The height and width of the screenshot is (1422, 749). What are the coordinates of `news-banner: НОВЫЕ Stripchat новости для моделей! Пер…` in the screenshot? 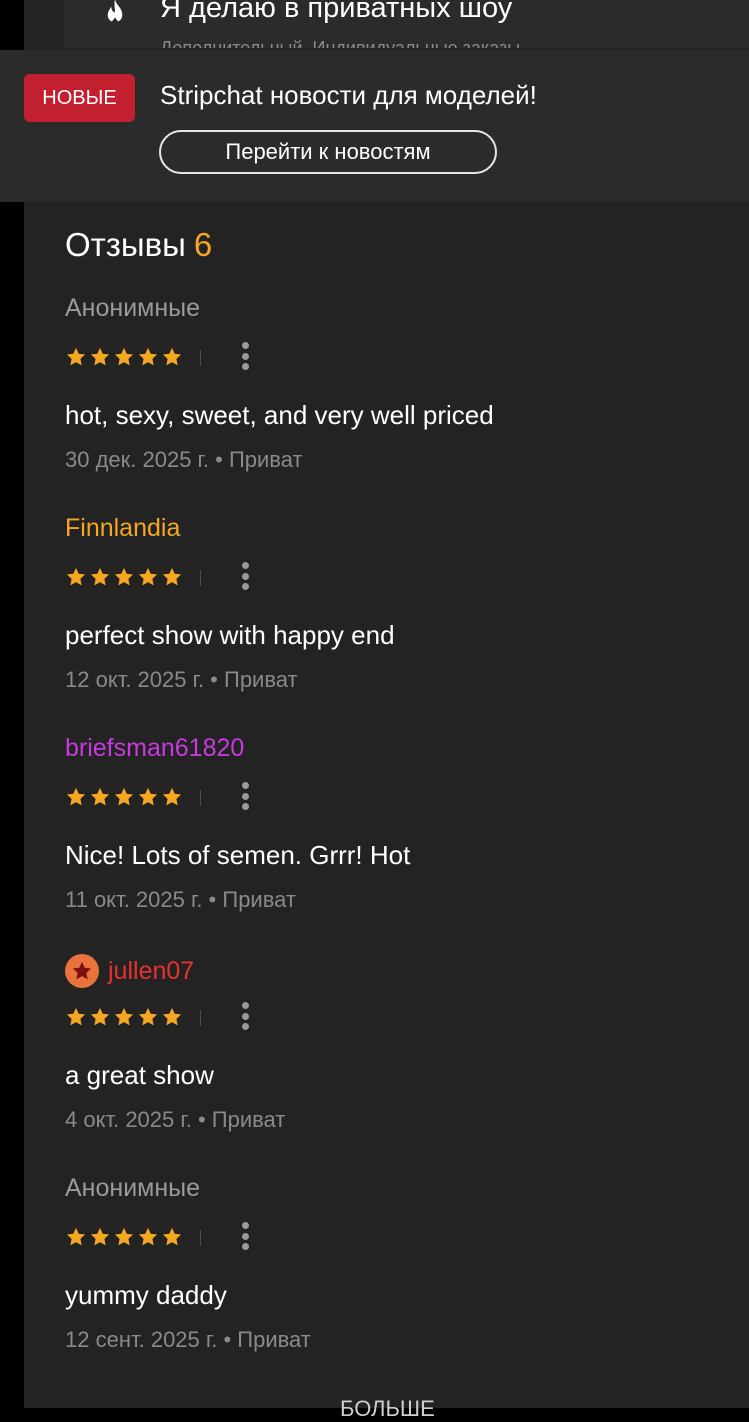 It's located at (374, 126).